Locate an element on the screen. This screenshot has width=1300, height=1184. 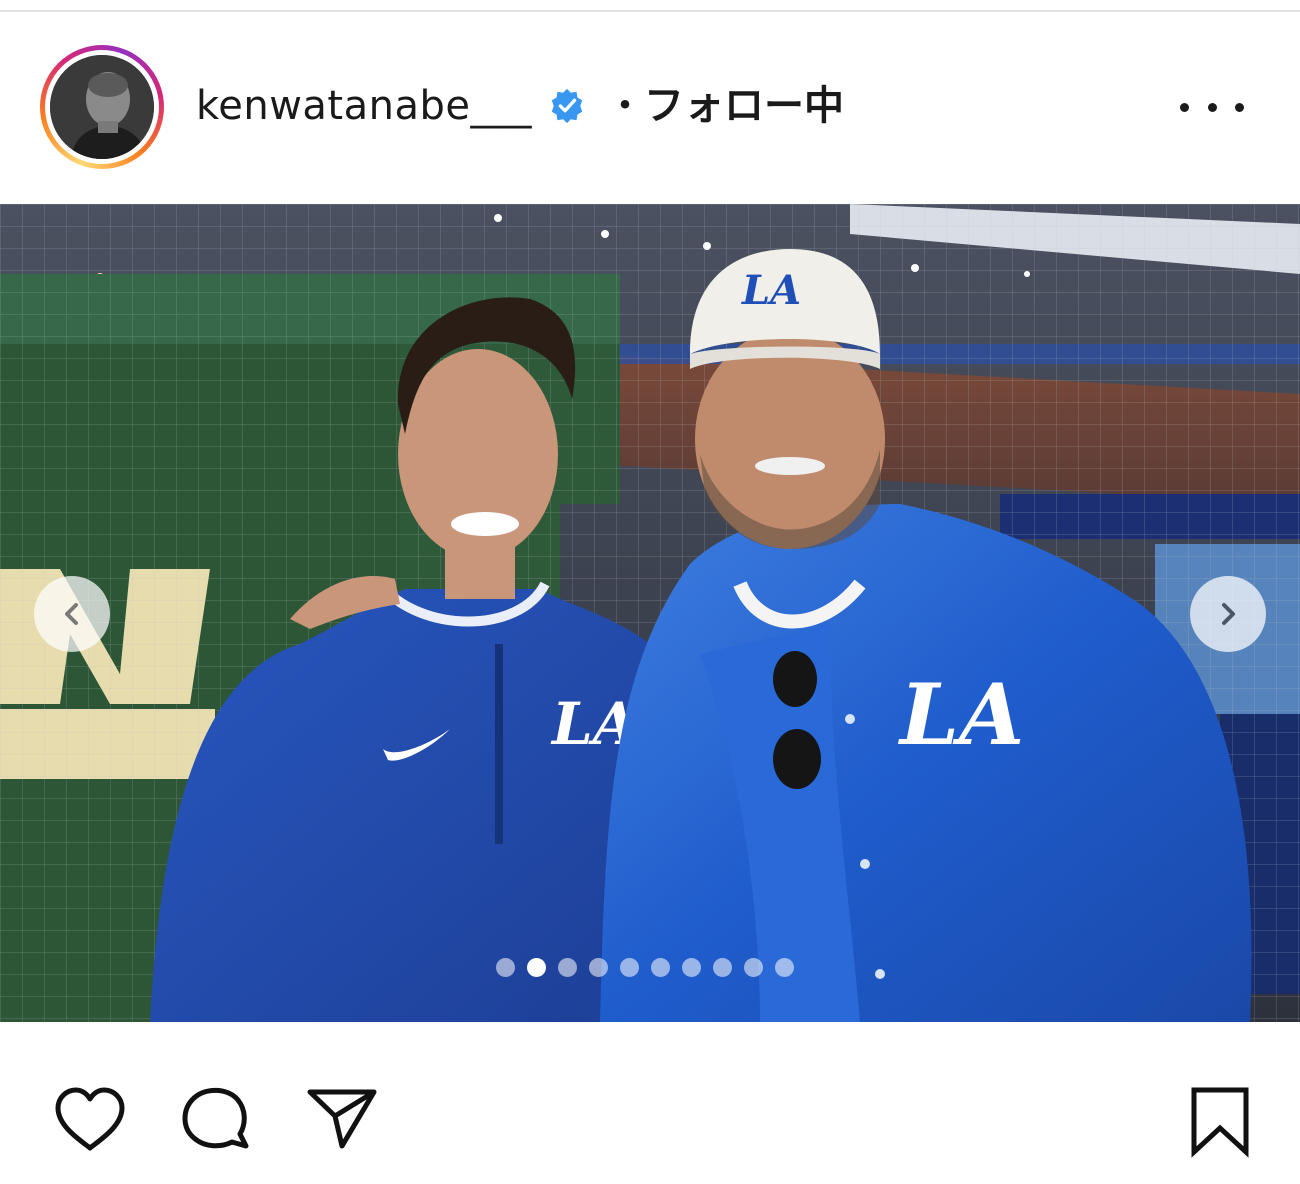
avatar-portrait-icon is located at coordinates (102, 107).